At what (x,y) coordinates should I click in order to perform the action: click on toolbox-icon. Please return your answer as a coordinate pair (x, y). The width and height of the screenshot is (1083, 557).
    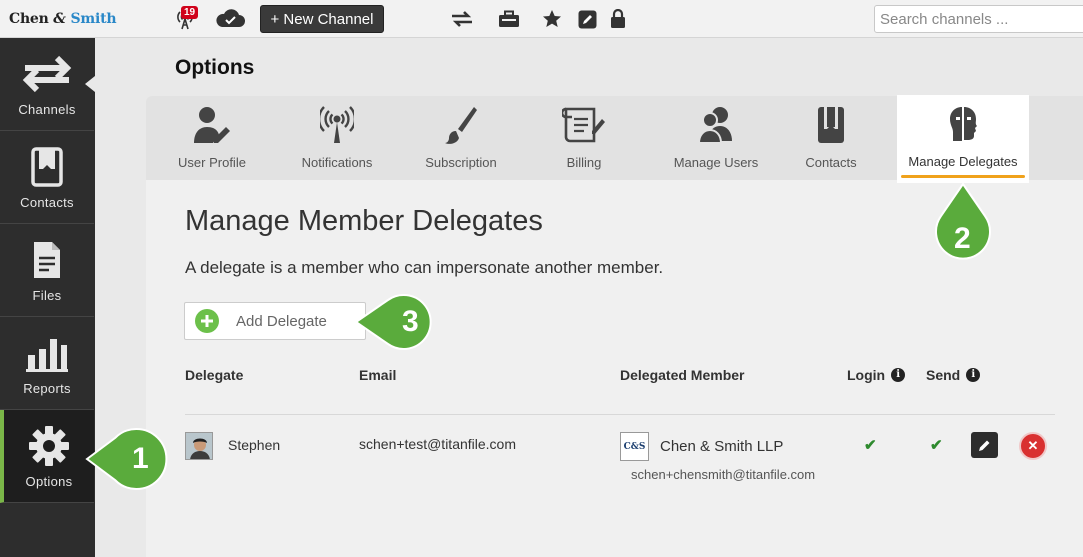
    Looking at the image, I should click on (509, 19).